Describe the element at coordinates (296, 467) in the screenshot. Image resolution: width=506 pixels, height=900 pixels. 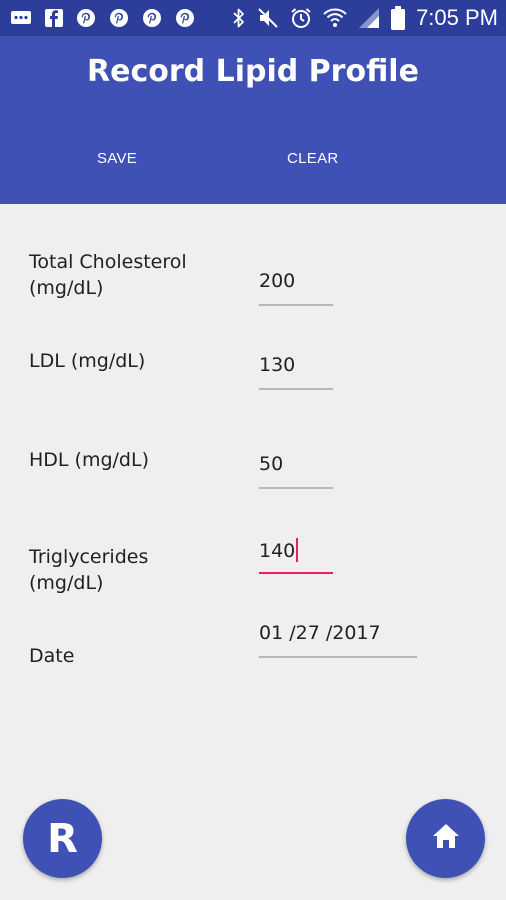
I see `hdl-input: 50` at that location.